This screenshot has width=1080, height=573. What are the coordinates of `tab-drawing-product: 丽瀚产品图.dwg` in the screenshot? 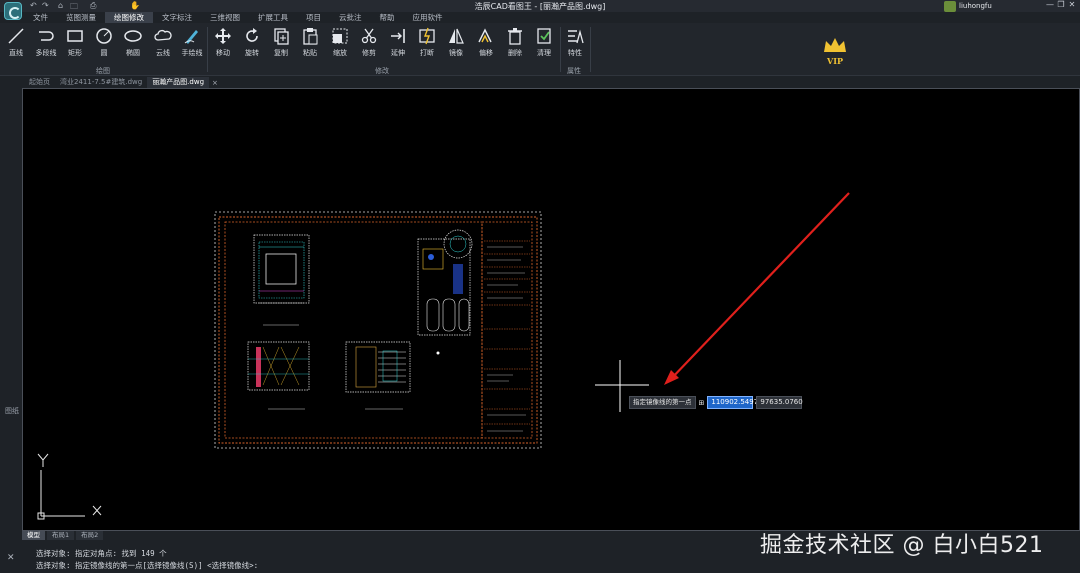 It's located at (178, 82).